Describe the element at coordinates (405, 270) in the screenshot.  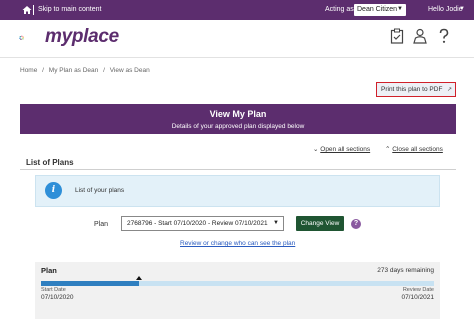
I see `days-remaining: 273 days remaining` at that location.